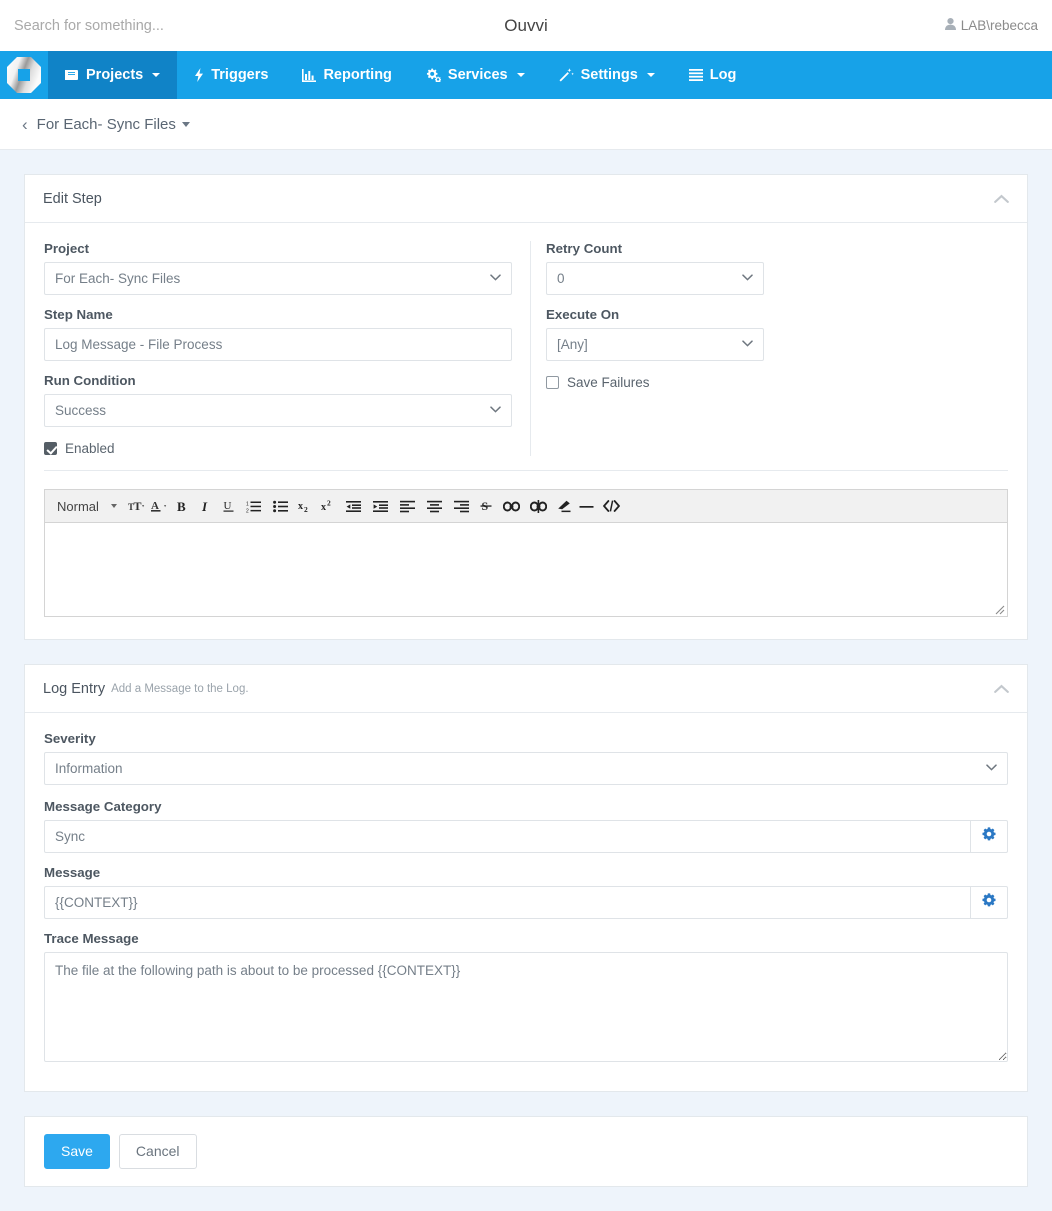 The image size is (1052, 1211). Describe the element at coordinates (526, 1151) in the screenshot. I see `form-actions: Save Cancel` at that location.